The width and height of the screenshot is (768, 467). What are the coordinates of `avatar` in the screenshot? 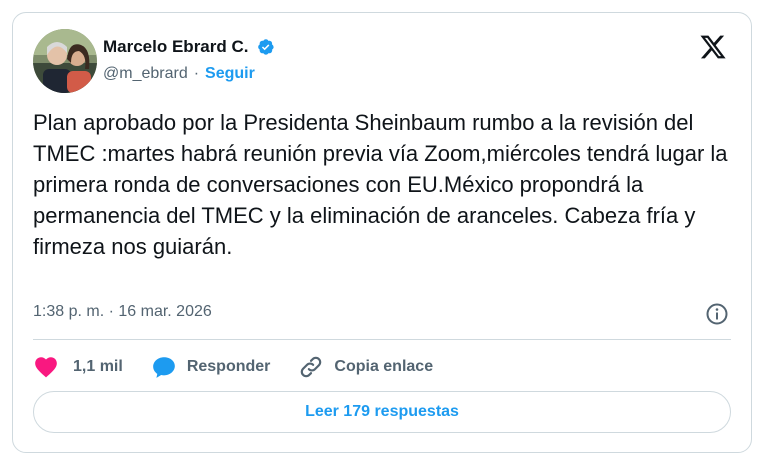 It's located at (65, 61).